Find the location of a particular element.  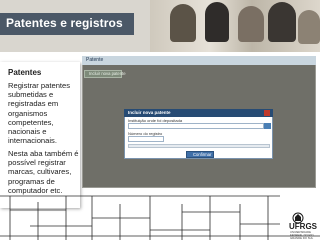

institution-field is located at coordinates (196, 126).